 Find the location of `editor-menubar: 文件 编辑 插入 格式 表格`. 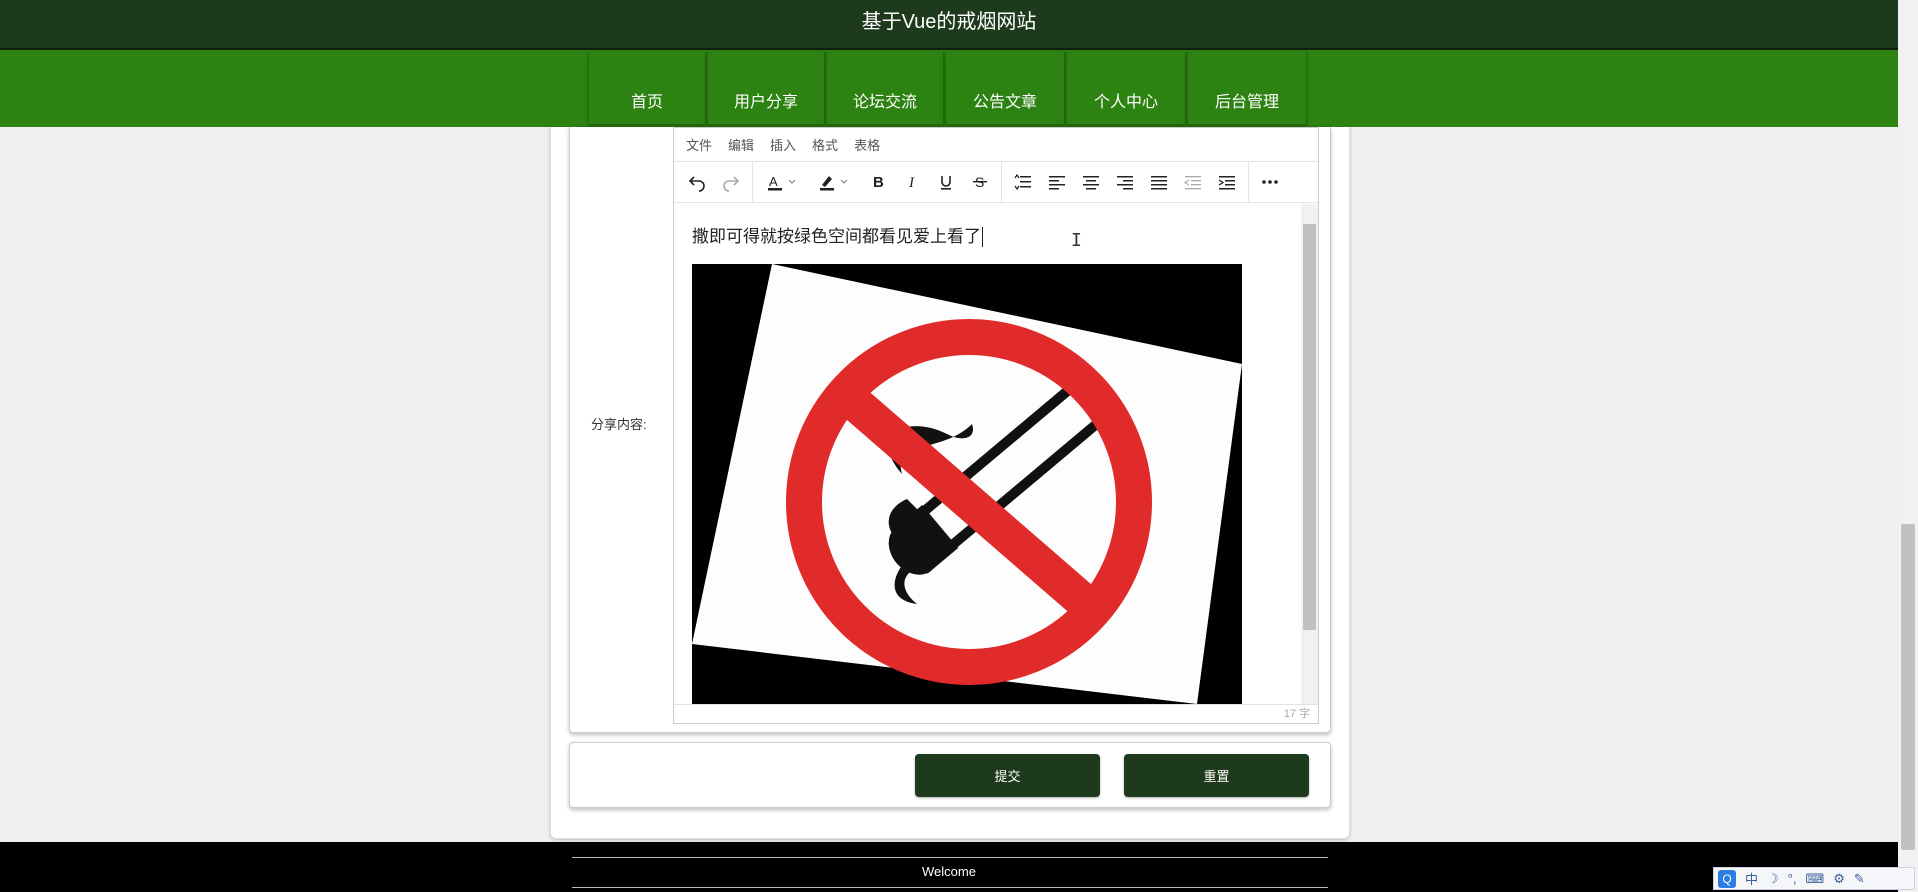

editor-menubar: 文件 编辑 插入 格式 表格 is located at coordinates (996, 144).